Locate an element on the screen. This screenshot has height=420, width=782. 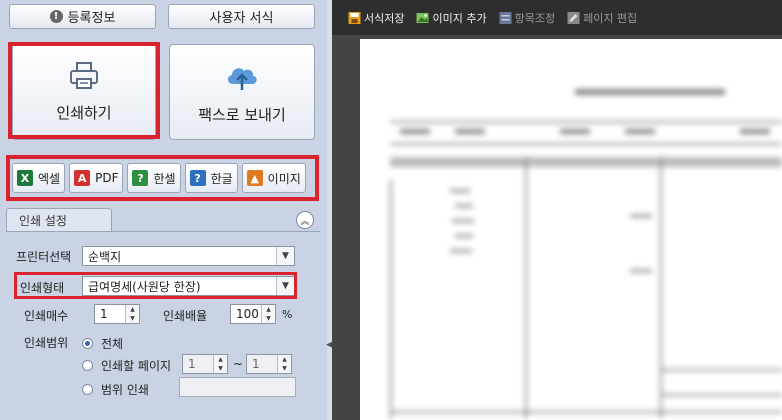
copies-label: 인쇄매수 is located at coordinates (46, 316).